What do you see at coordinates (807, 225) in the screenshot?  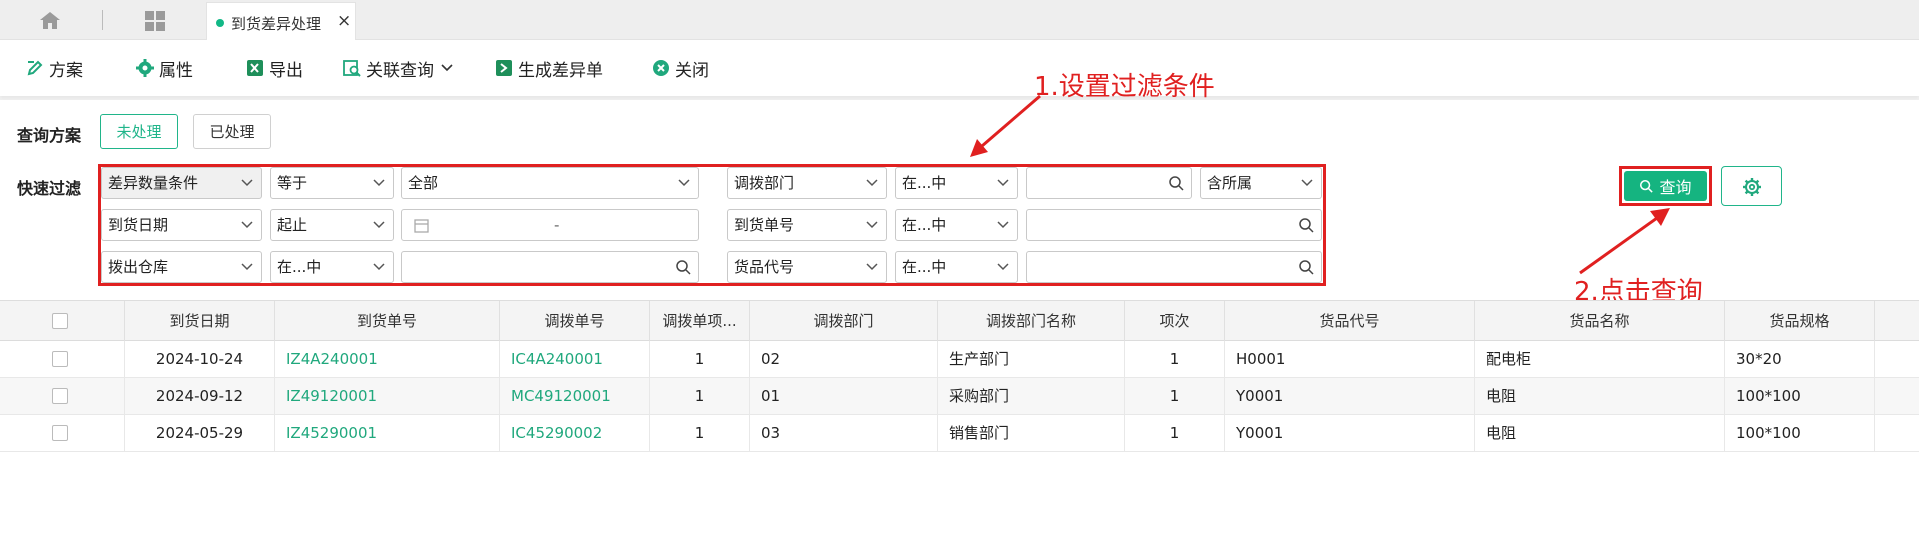 I see `filter-field2-select: 到货单号` at bounding box center [807, 225].